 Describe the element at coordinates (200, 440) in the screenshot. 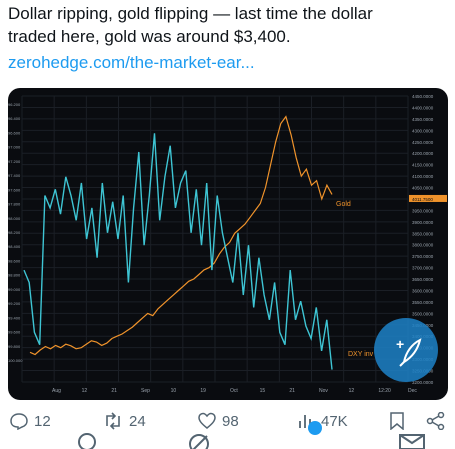

I see `grok-icon` at that location.